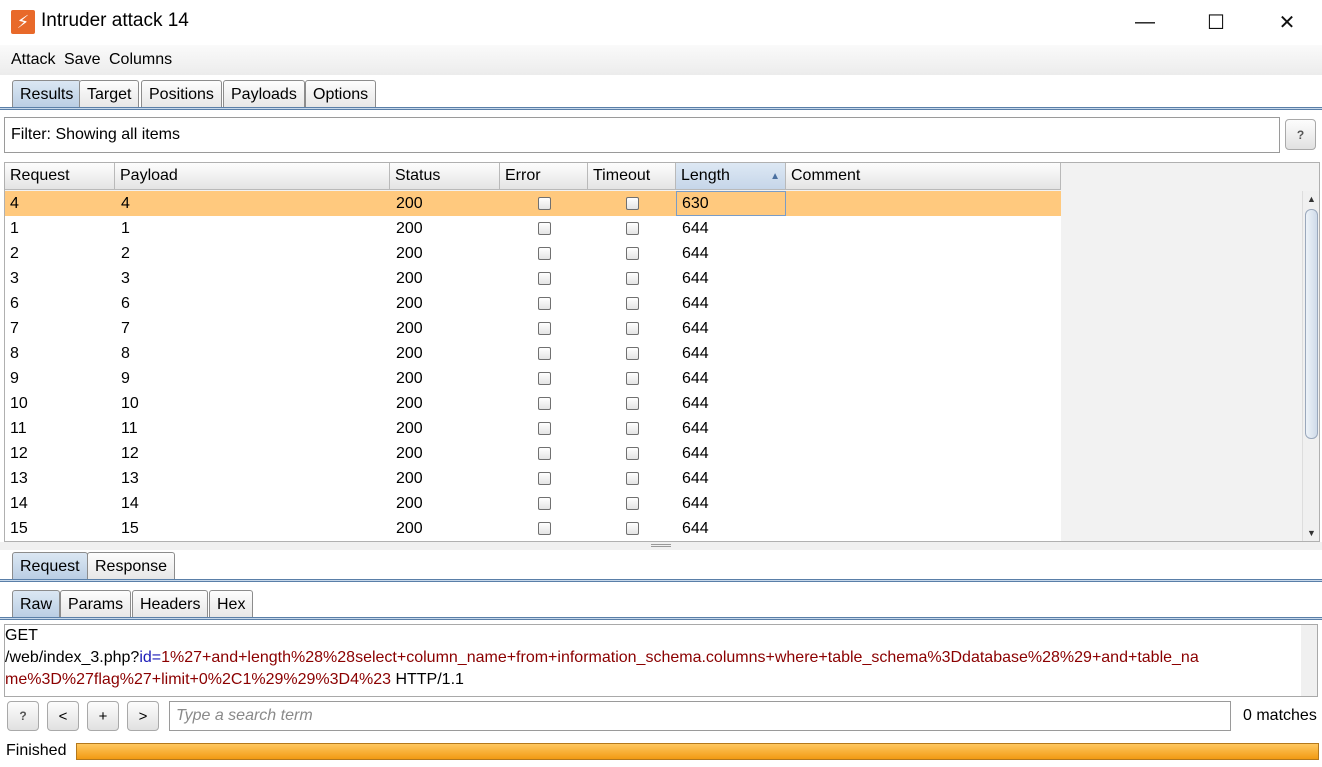 This screenshot has width=1322, height=767. Describe the element at coordinates (96, 604) in the screenshot. I see `tab-params: Params` at that location.